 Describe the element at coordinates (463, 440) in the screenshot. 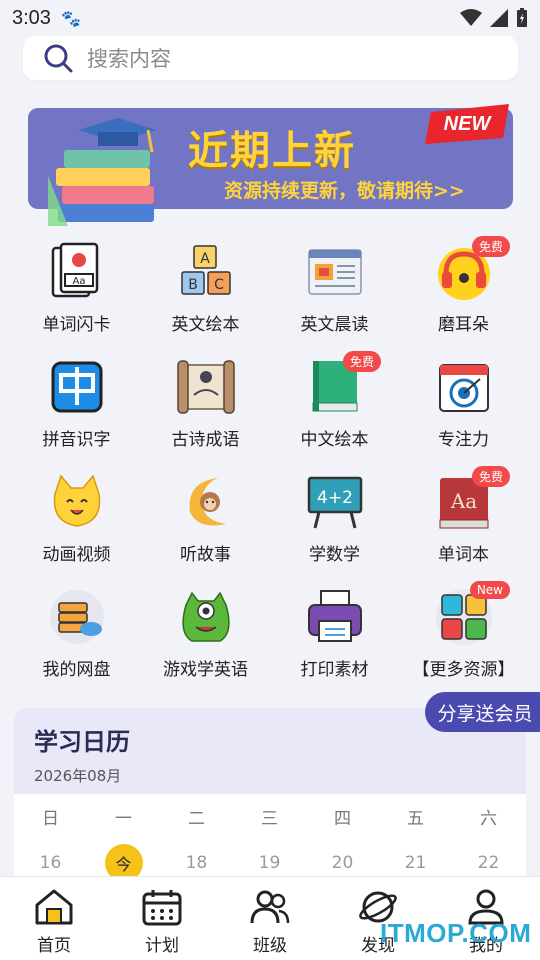

I see `grid-item-label: 专注力` at that location.